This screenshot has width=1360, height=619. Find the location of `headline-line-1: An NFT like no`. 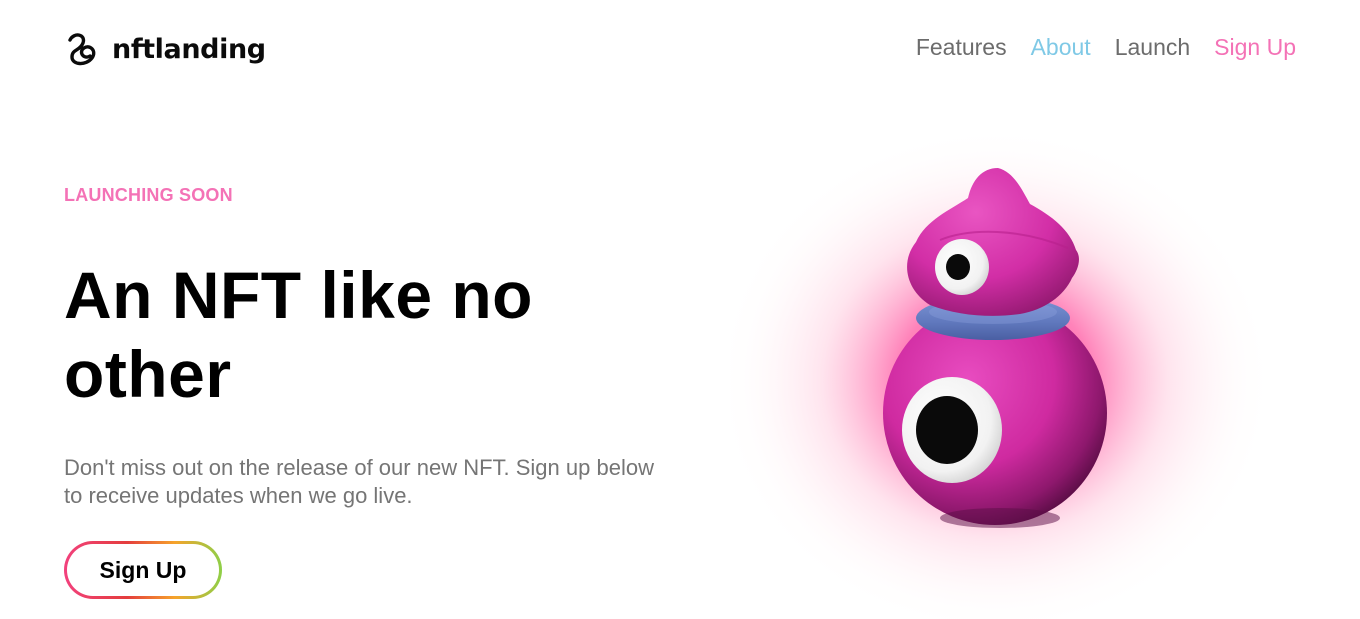

headline-line-1: An NFT like no is located at coordinates (298, 295).